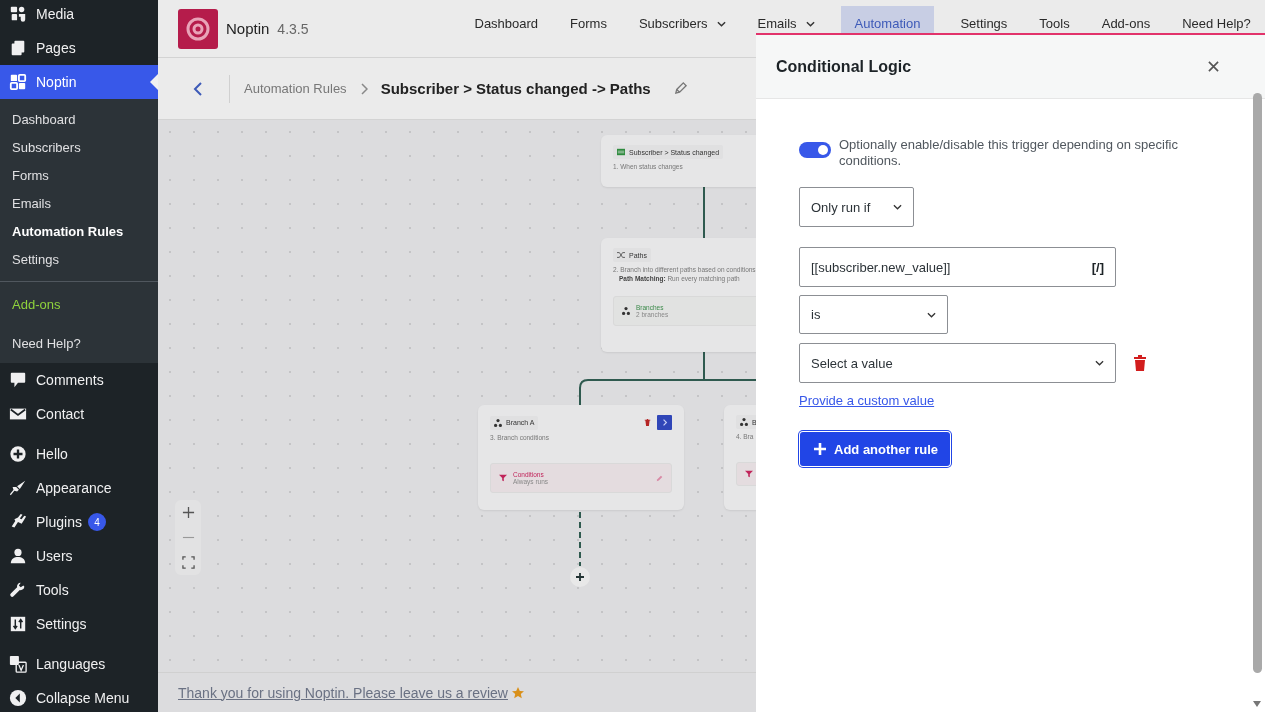 Image resolution: width=1265 pixels, height=712 pixels. What do you see at coordinates (875, 449) in the screenshot?
I see `add-rule-button: Add another rule` at bounding box center [875, 449].